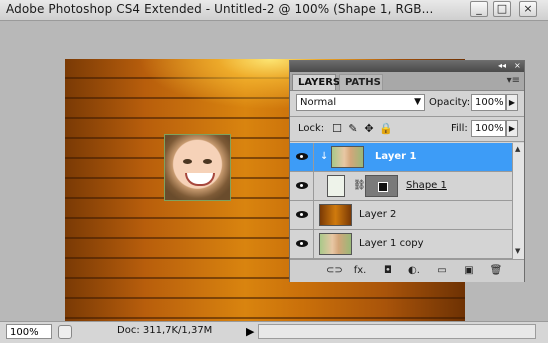 This screenshot has height=343, width=548. I want to click on lock-all-icon: 🔒, so click(386, 129).